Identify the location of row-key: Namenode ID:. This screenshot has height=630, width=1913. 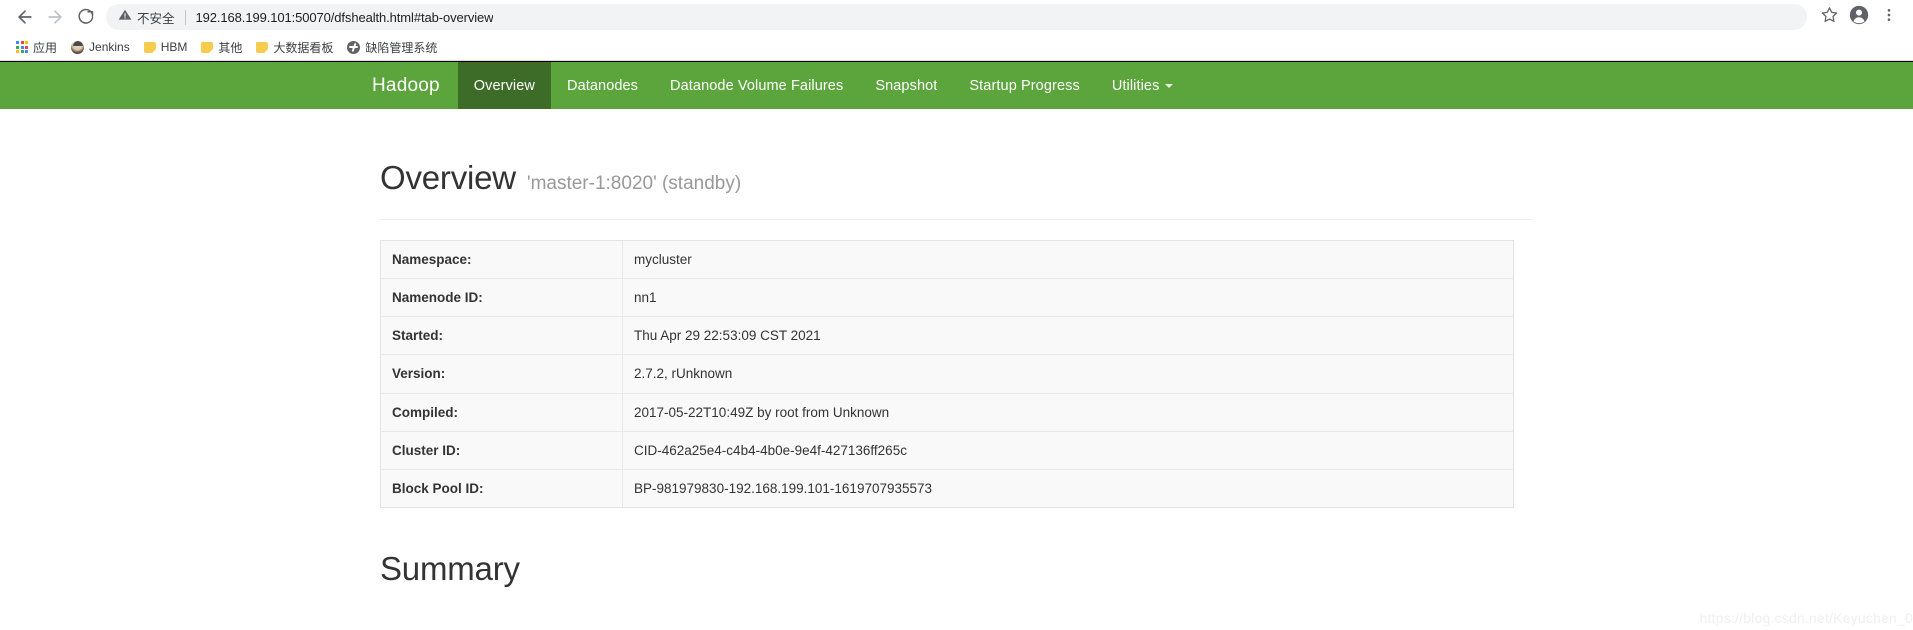
(501, 297).